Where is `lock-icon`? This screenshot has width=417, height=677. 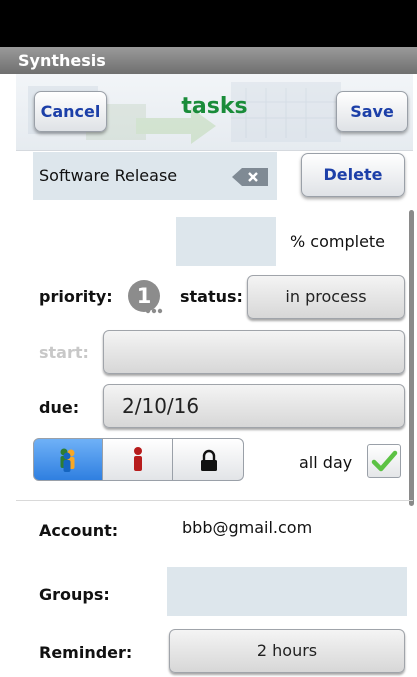 lock-icon is located at coordinates (209, 460).